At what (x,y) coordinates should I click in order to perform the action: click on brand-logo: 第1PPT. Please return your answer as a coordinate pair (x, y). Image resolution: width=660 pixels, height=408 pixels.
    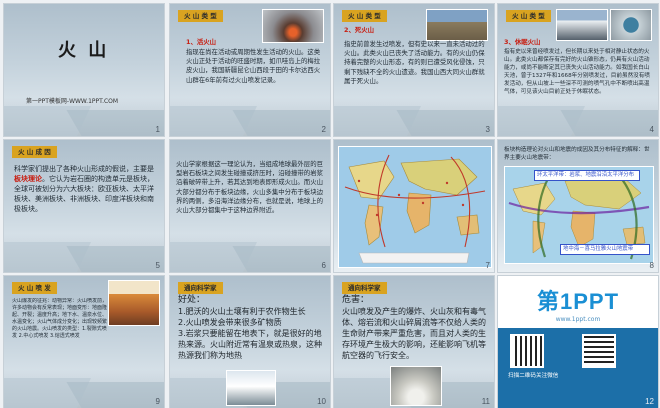
    Looking at the image, I should click on (578, 300).